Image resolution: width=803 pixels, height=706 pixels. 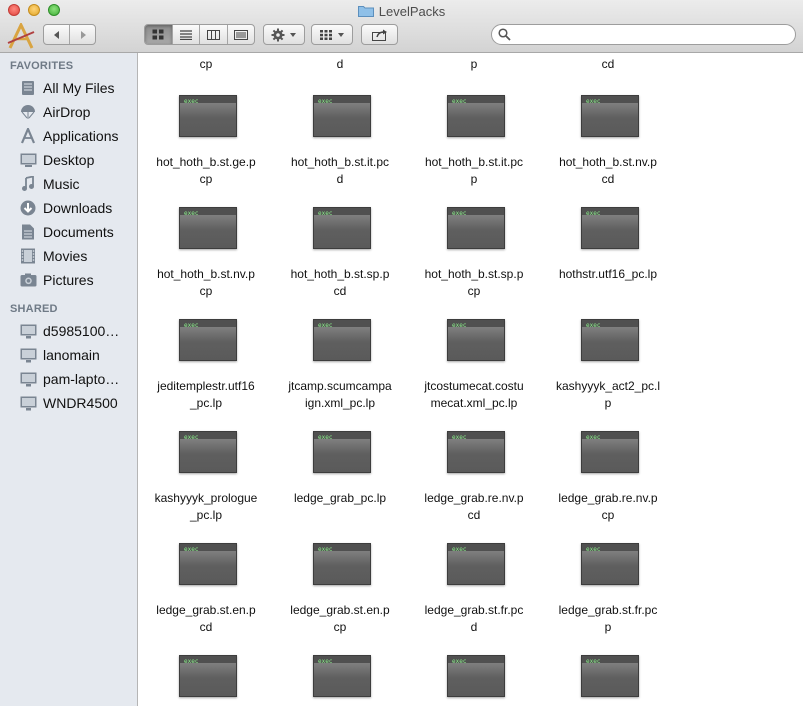 What do you see at coordinates (293, 34) in the screenshot?
I see `chevron-down-icon` at bounding box center [293, 34].